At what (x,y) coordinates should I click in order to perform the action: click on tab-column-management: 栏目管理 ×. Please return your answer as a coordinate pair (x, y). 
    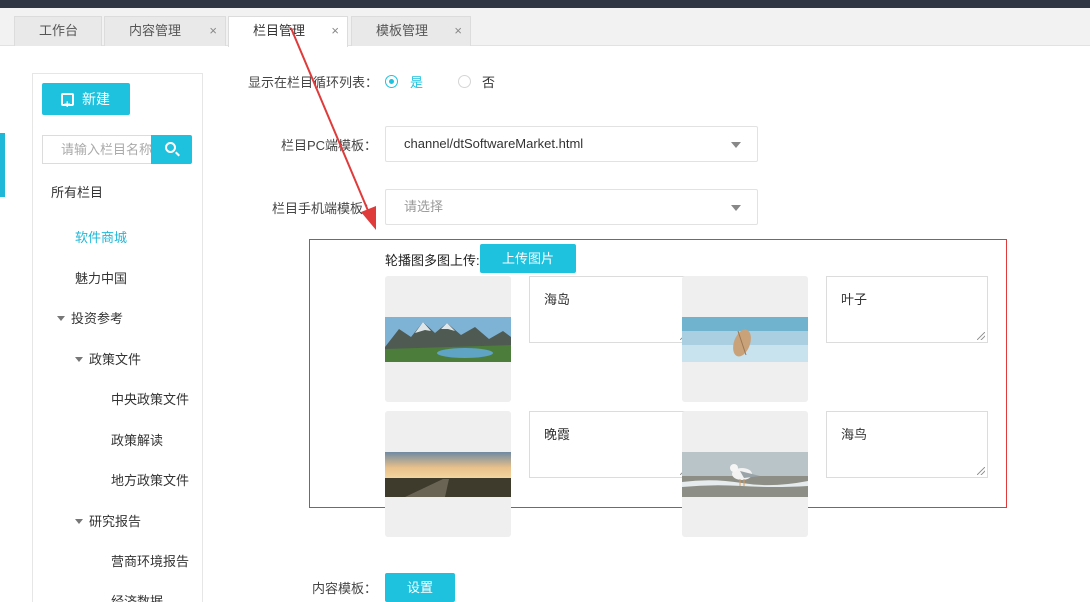
    Looking at the image, I should click on (288, 31).